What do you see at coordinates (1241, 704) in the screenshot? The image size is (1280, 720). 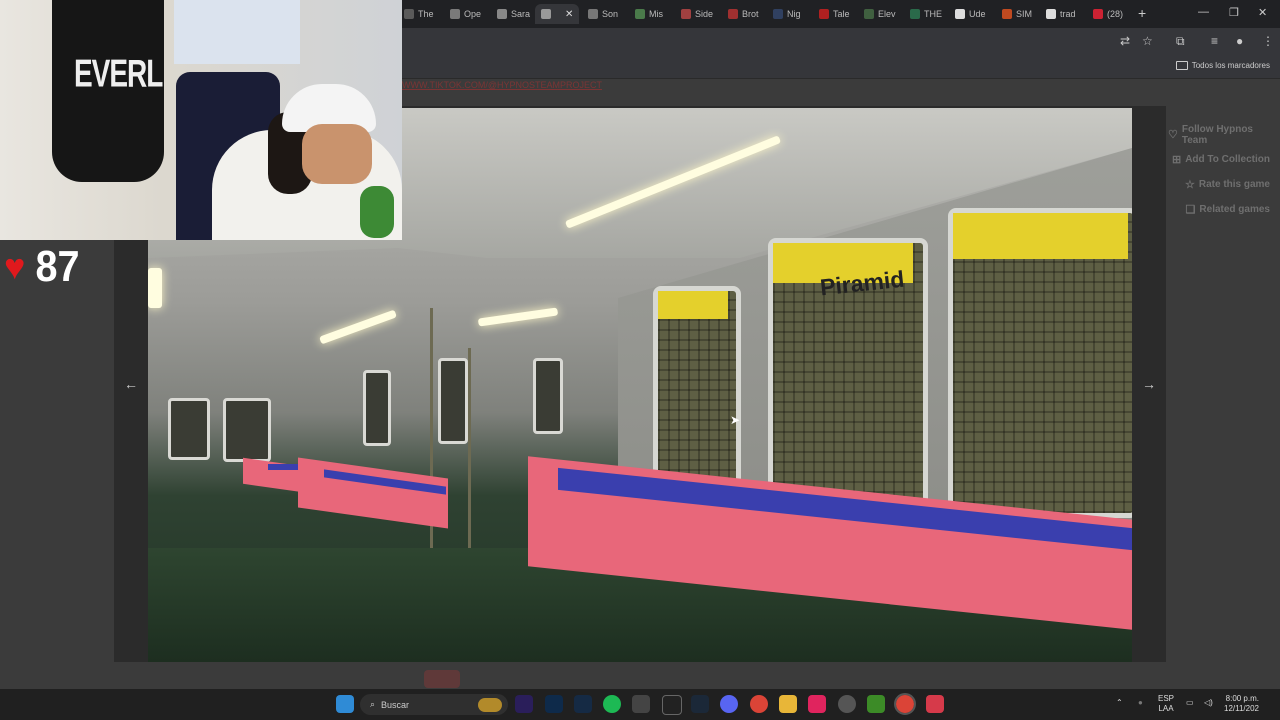 I see `clock: 8:00 p.m. 12/11/202` at bounding box center [1241, 704].